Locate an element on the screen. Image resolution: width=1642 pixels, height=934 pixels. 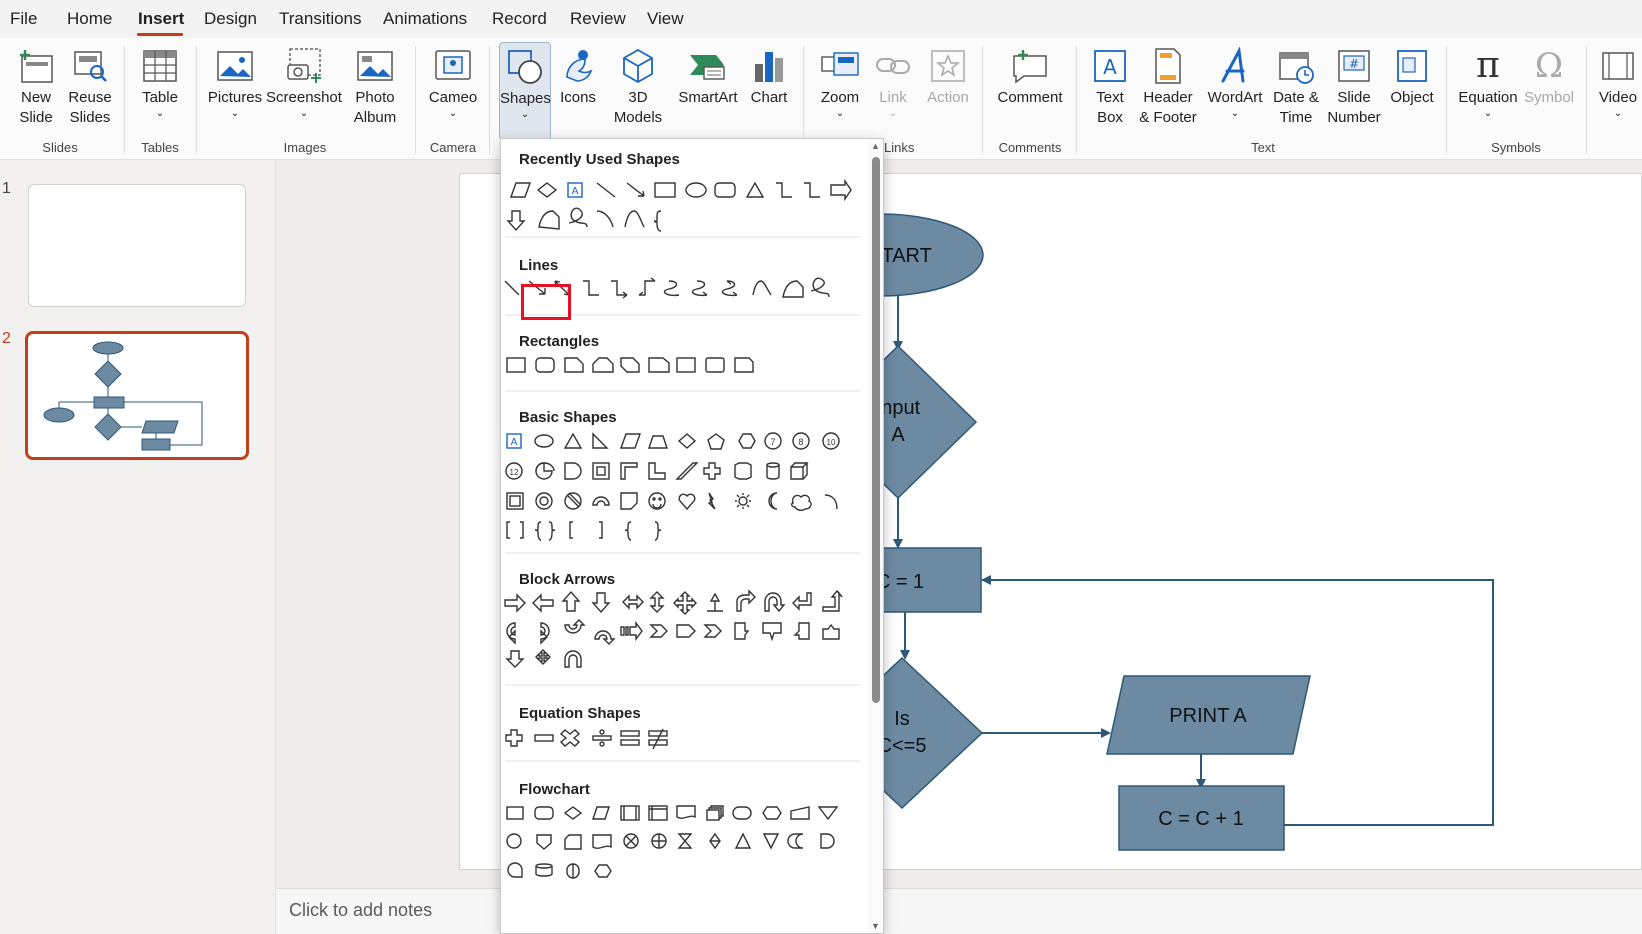
photo-album-button: Photo Album is located at coordinates (375, 86).